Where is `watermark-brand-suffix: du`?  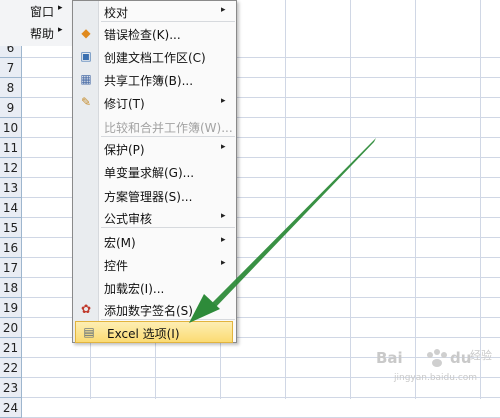
watermark-brand-suffix: du is located at coordinates (461, 358).